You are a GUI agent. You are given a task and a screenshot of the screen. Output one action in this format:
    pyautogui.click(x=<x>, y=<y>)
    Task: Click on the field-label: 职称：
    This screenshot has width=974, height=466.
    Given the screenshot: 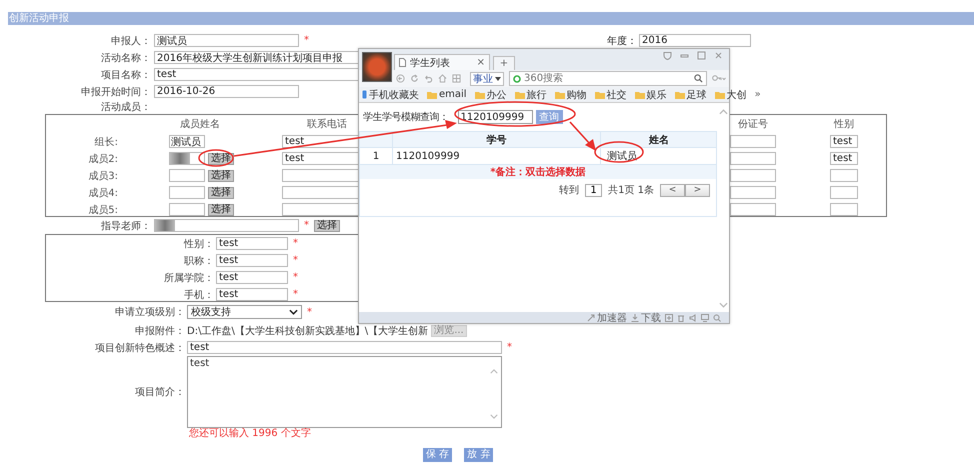 What is the action you would take?
    pyautogui.click(x=198, y=261)
    